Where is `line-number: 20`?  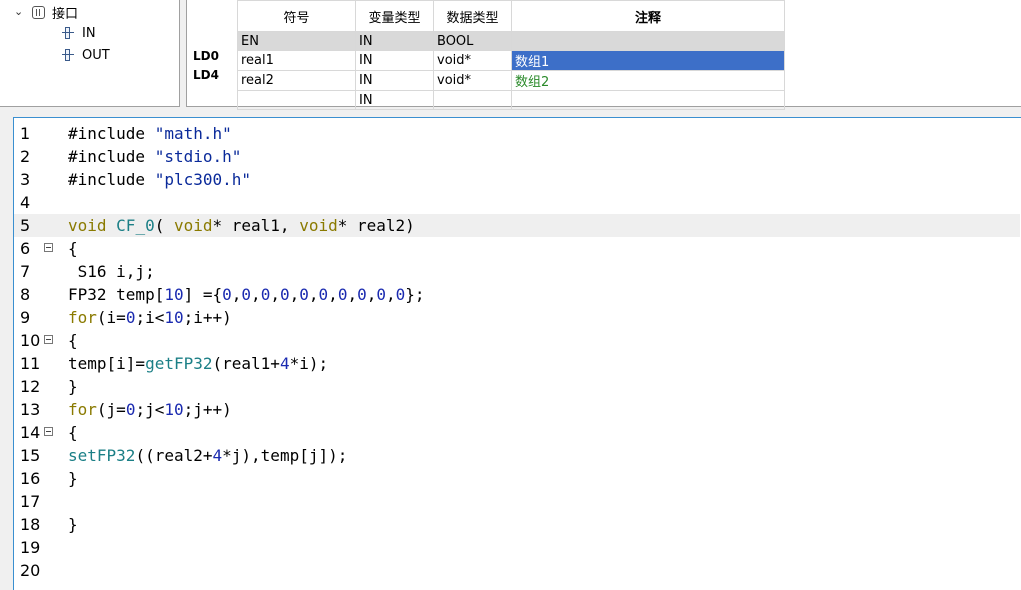
line-number: 20 is located at coordinates (30, 570).